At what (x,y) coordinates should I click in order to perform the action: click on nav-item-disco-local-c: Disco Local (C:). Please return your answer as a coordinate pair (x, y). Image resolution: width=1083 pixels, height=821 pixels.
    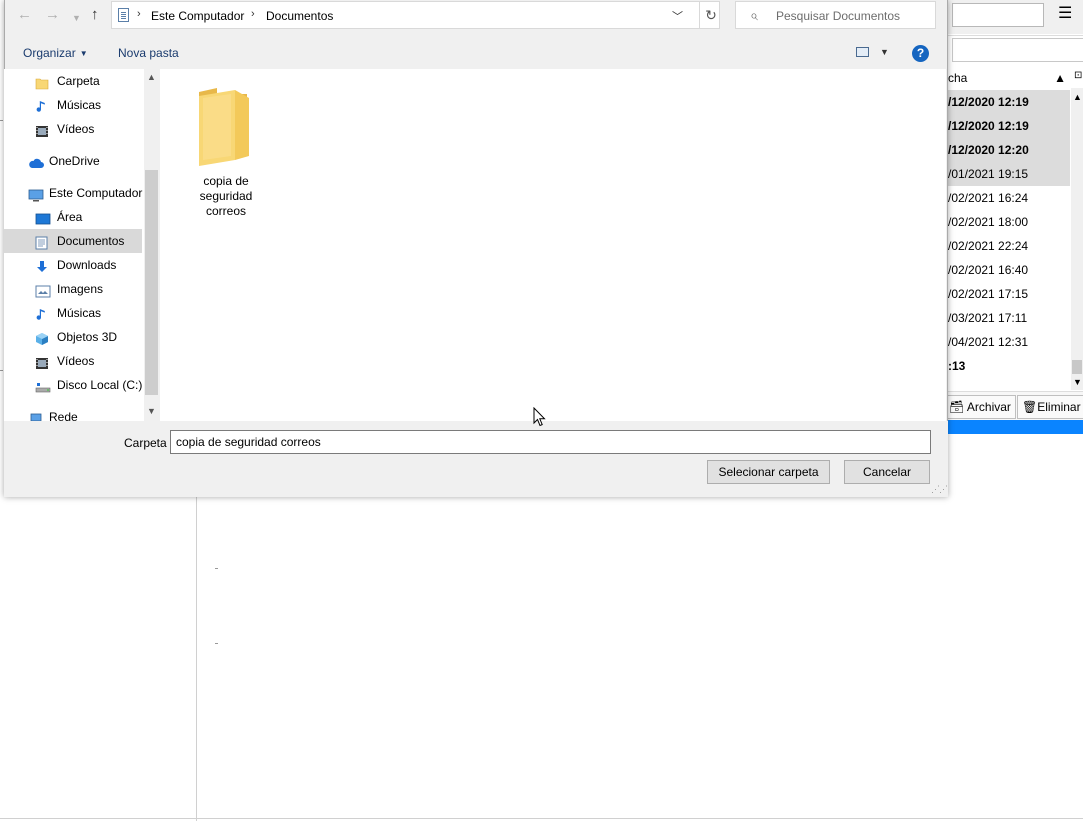
    Looking at the image, I should click on (73, 385).